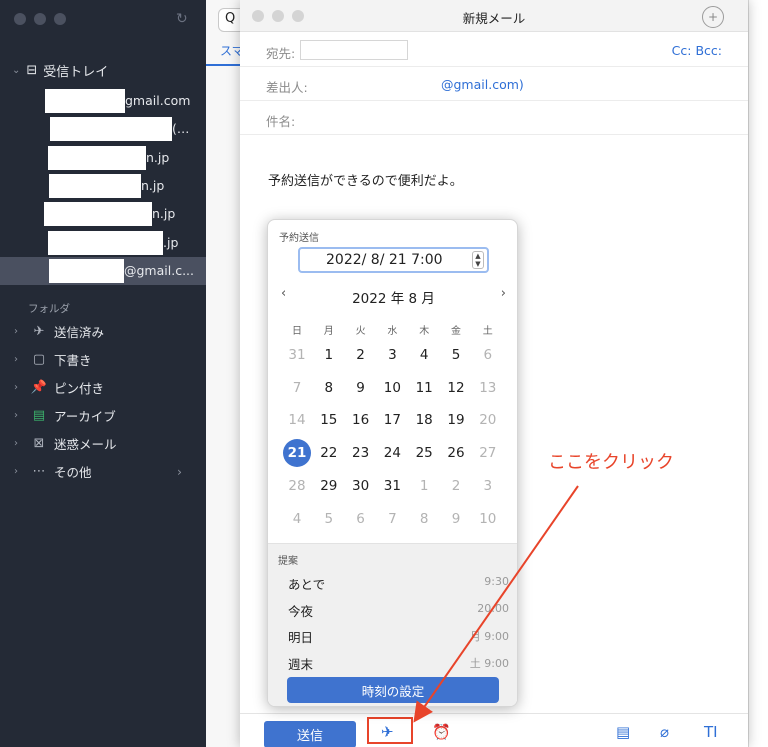  I want to click on annotation-arrow, so click(496, 604).